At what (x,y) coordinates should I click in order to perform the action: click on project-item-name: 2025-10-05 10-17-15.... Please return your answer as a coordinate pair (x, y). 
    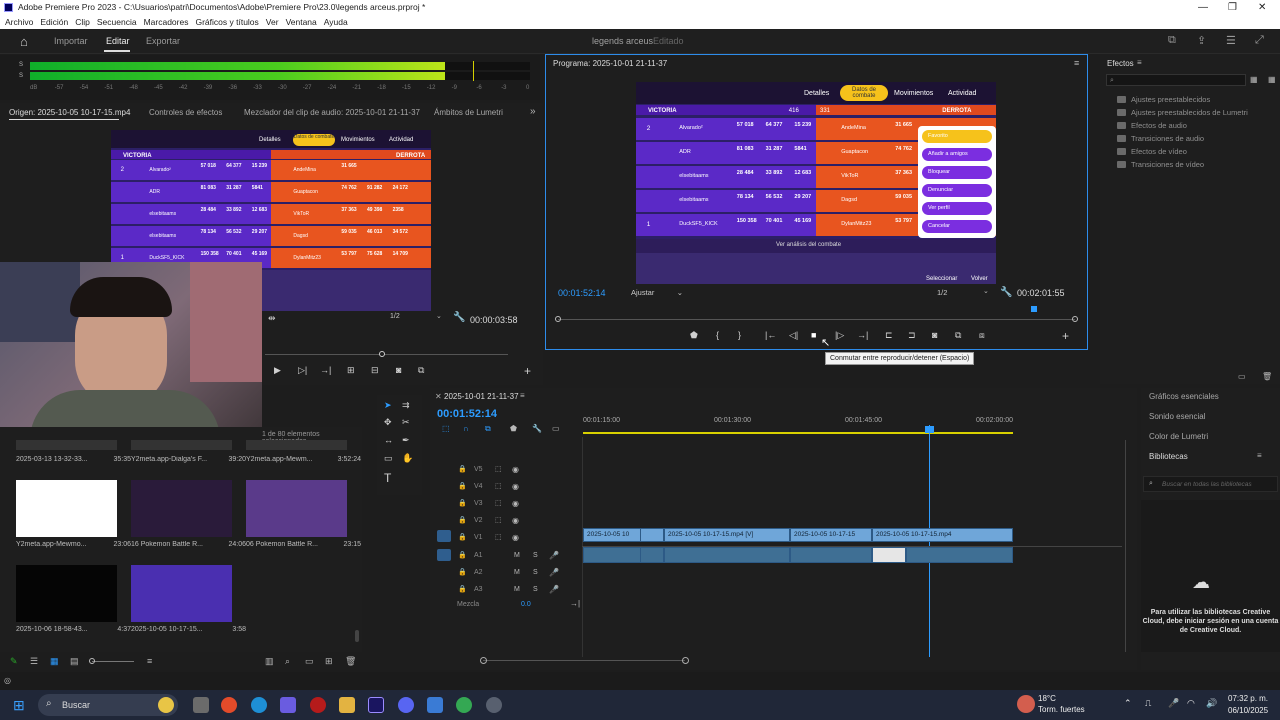
    Looking at the image, I should click on (171, 629).